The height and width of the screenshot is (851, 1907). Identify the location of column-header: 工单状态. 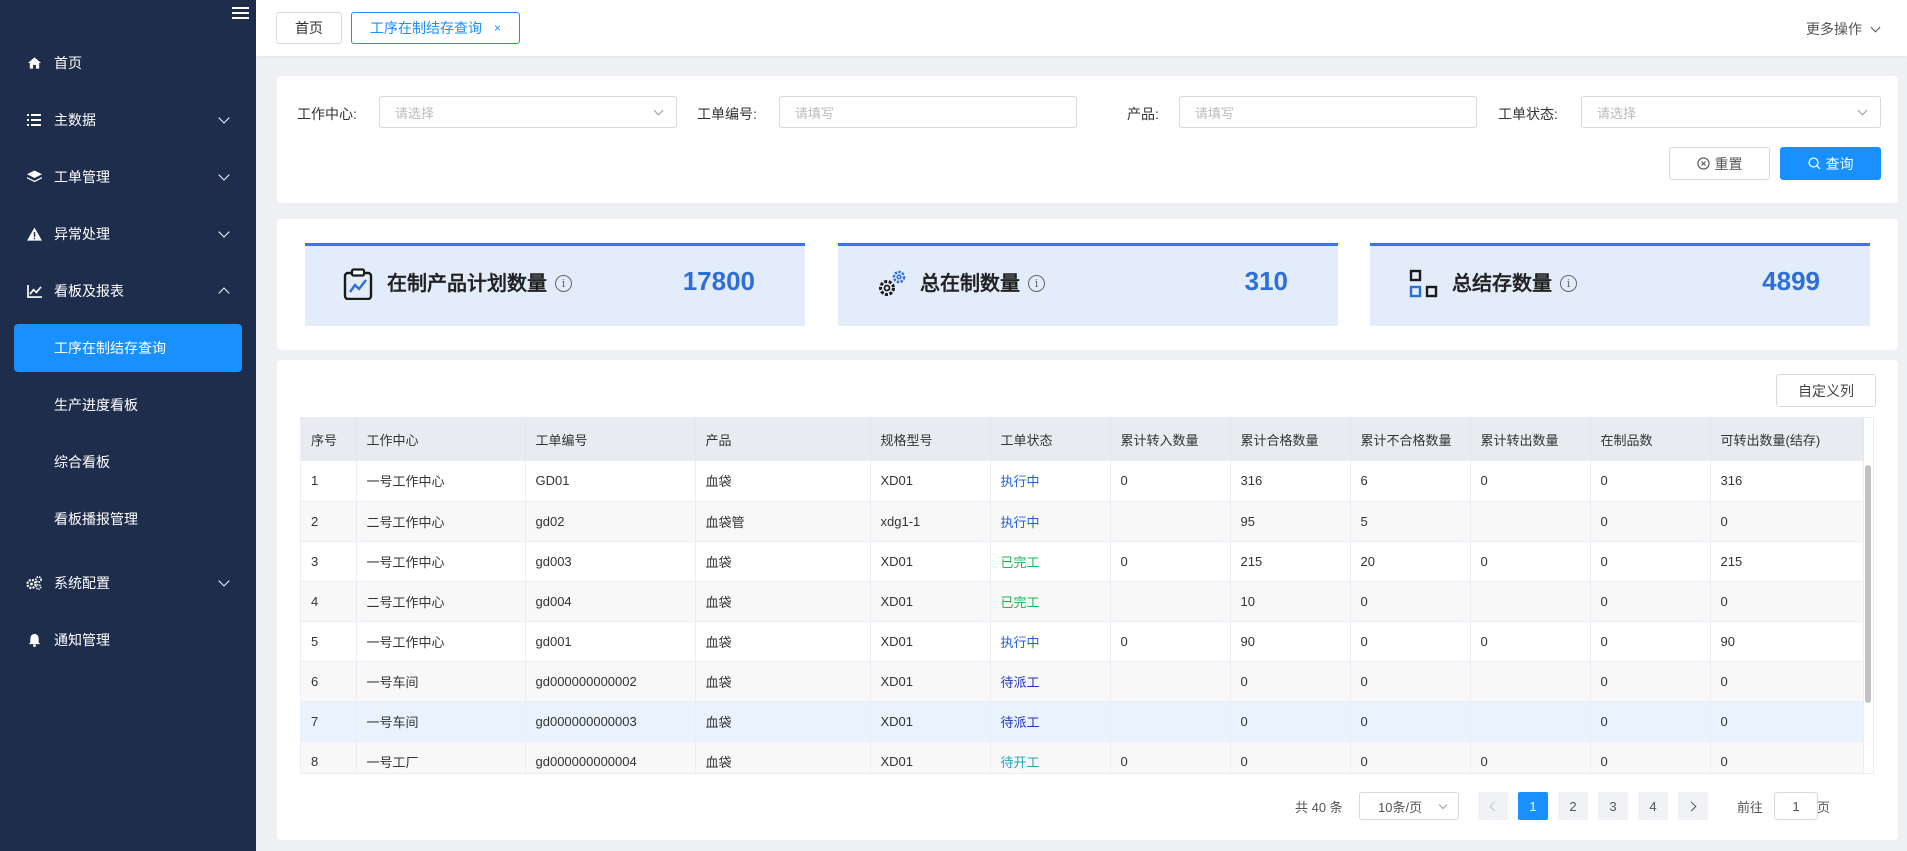
(1050, 439).